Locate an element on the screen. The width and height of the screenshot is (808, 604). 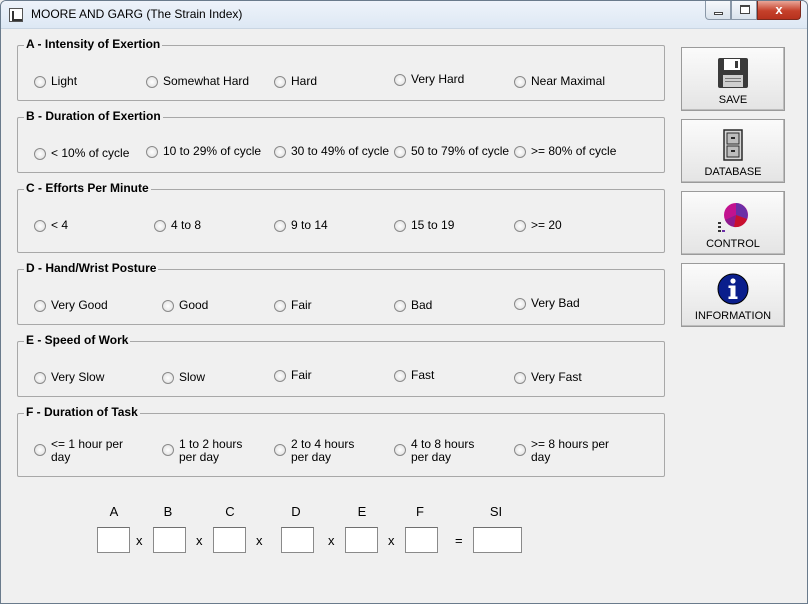
control-label: CONTROL is located at coordinates (733, 244).